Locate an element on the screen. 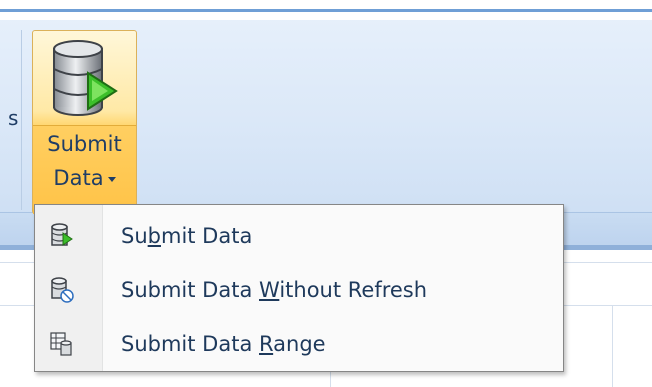  menu-item-label: Submit Data Without Refresh is located at coordinates (274, 290).